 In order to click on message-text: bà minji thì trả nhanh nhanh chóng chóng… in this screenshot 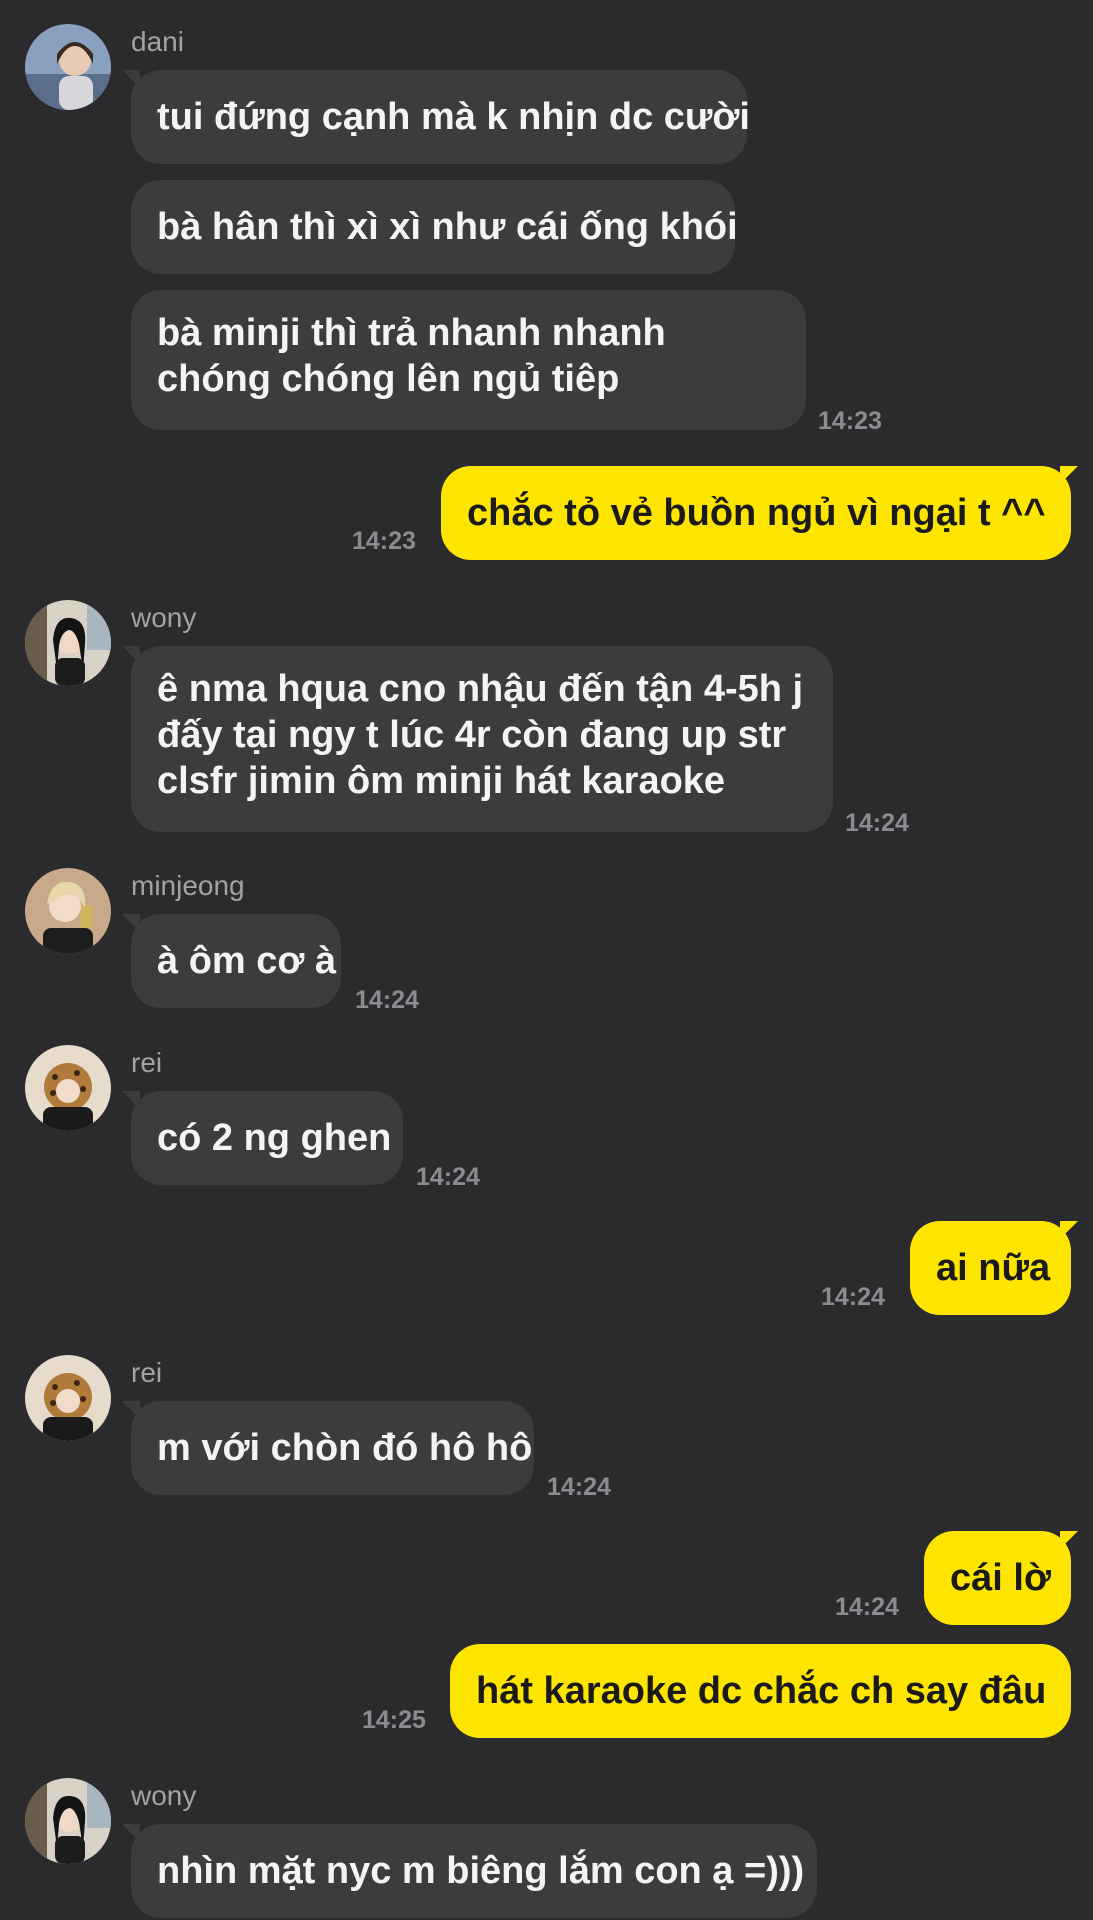, I will do `click(411, 356)`.